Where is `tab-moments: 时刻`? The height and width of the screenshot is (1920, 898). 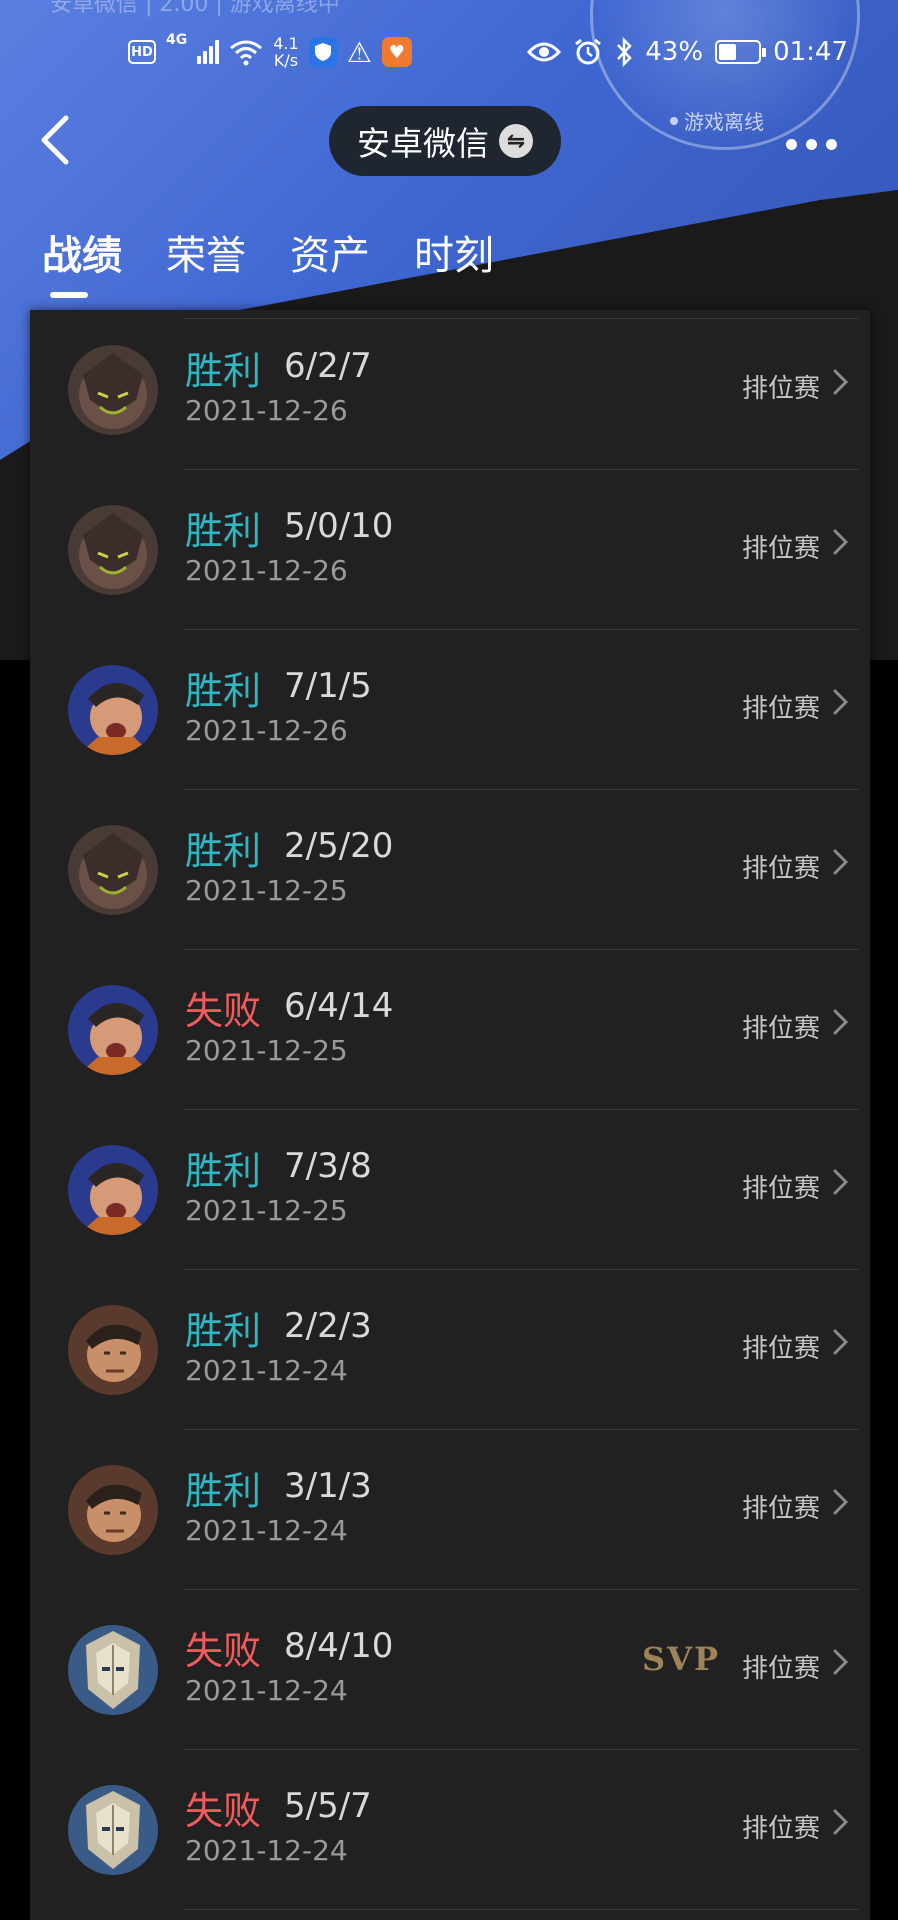
tab-moments: 时刻 is located at coordinates (454, 263).